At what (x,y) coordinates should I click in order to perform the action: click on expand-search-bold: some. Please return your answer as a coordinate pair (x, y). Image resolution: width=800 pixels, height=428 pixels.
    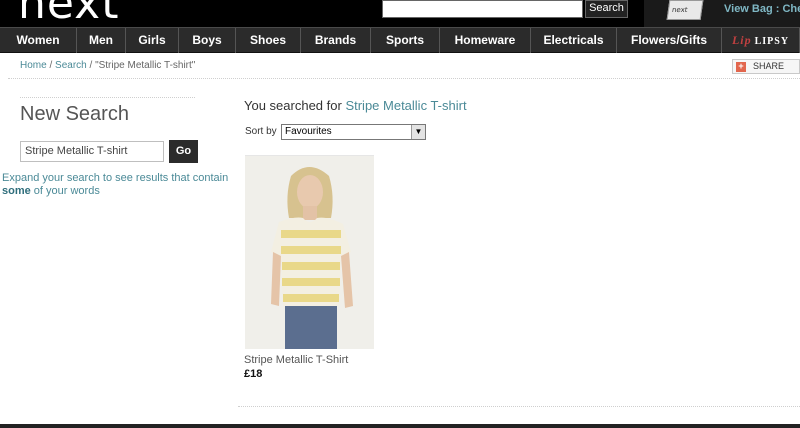
    Looking at the image, I should click on (16, 191).